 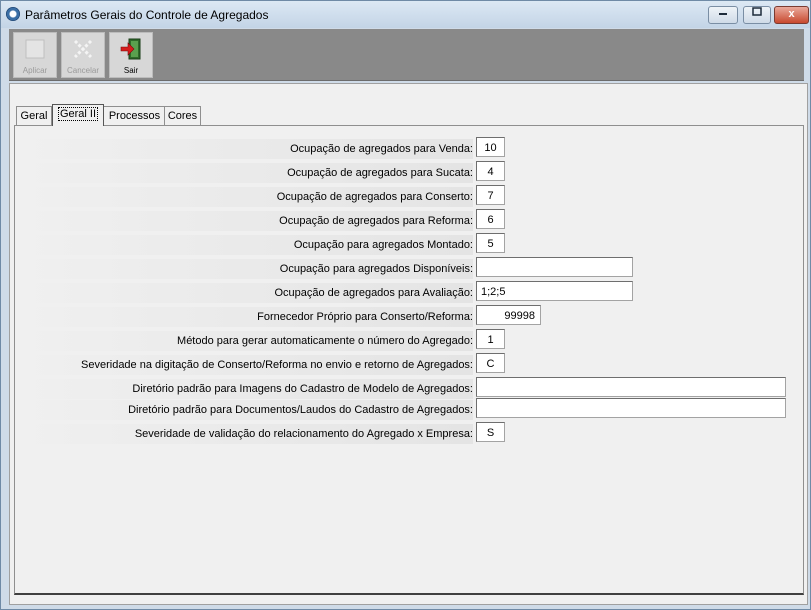 I want to click on exit-label: Sair, so click(x=131, y=70).